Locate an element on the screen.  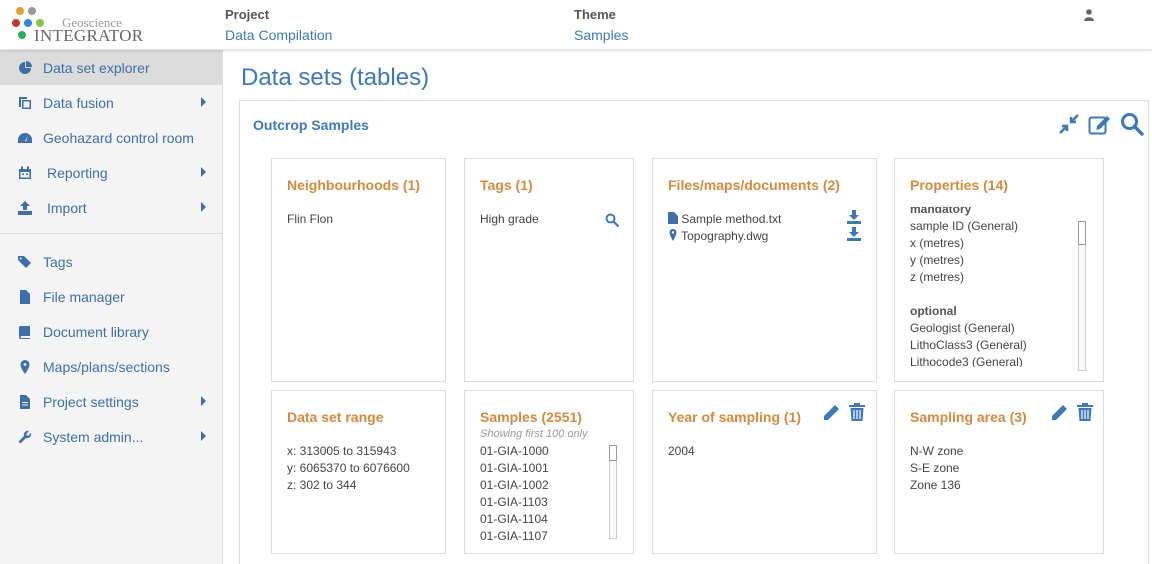
geoscience-integrator-logo: Geoscience INTEGRATOR is located at coordinates (78, 25).